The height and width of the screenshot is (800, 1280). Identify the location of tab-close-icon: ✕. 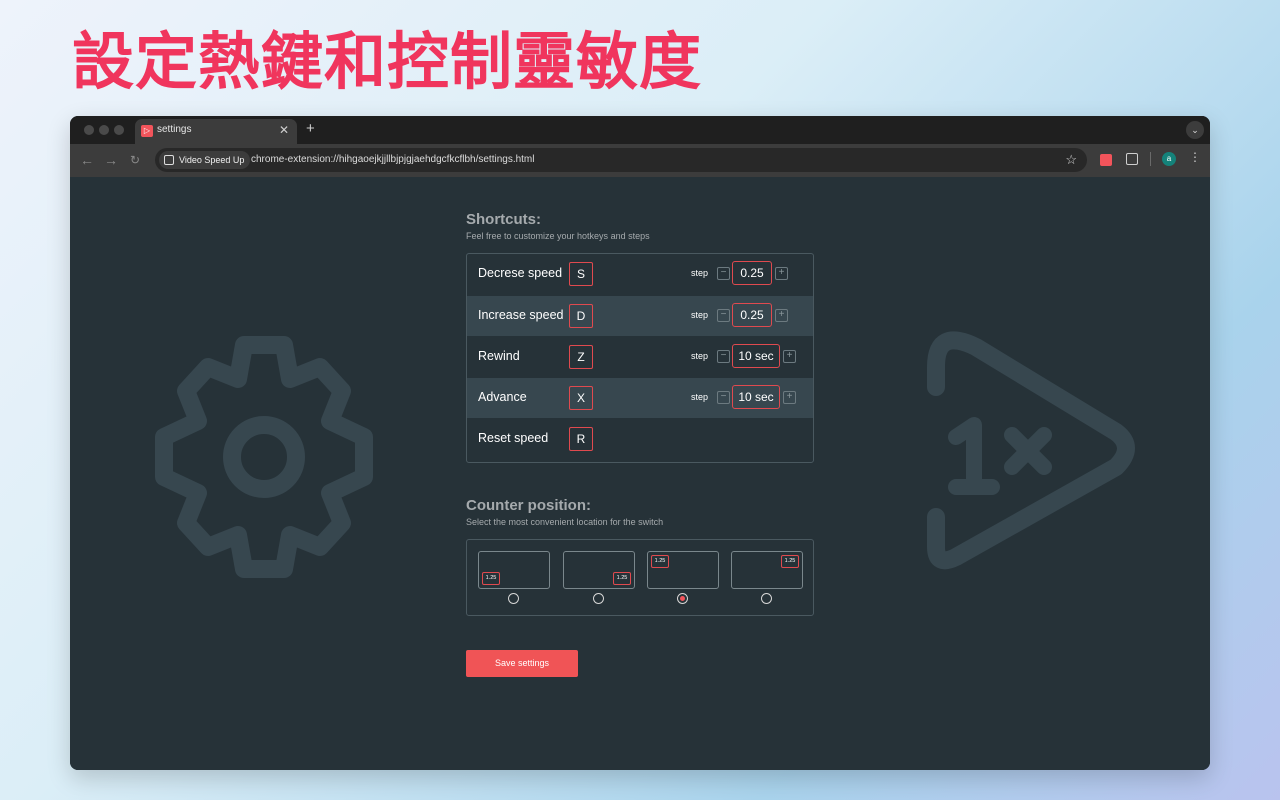
(284, 130).